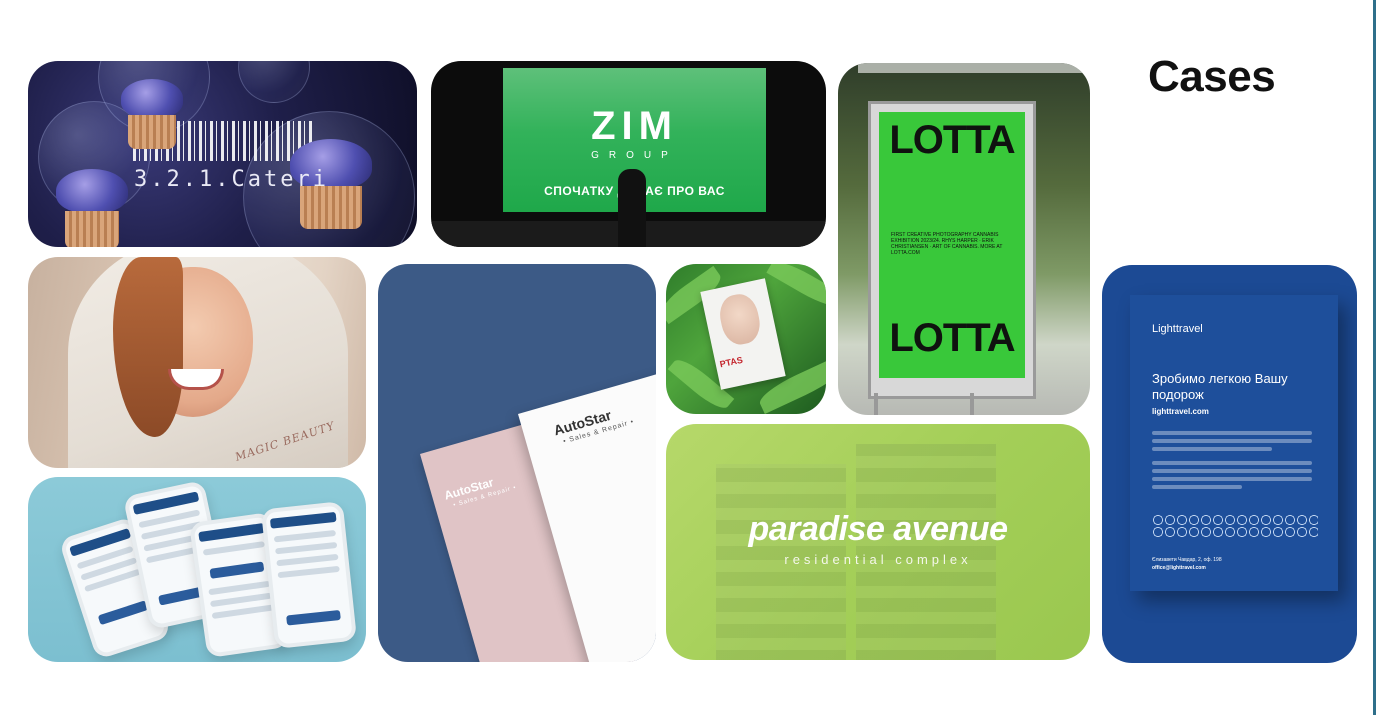  Describe the element at coordinates (952, 140) in the screenshot. I see `lotta-title-top: LOTTA` at that location.